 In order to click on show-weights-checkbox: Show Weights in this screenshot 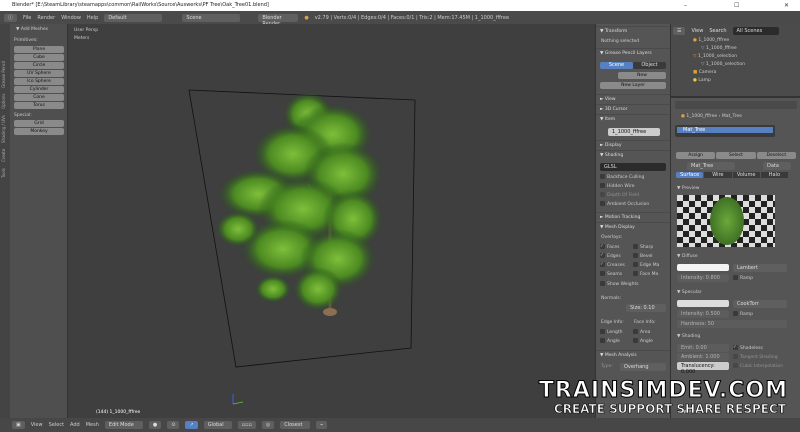, I will do `click(619, 284)`.